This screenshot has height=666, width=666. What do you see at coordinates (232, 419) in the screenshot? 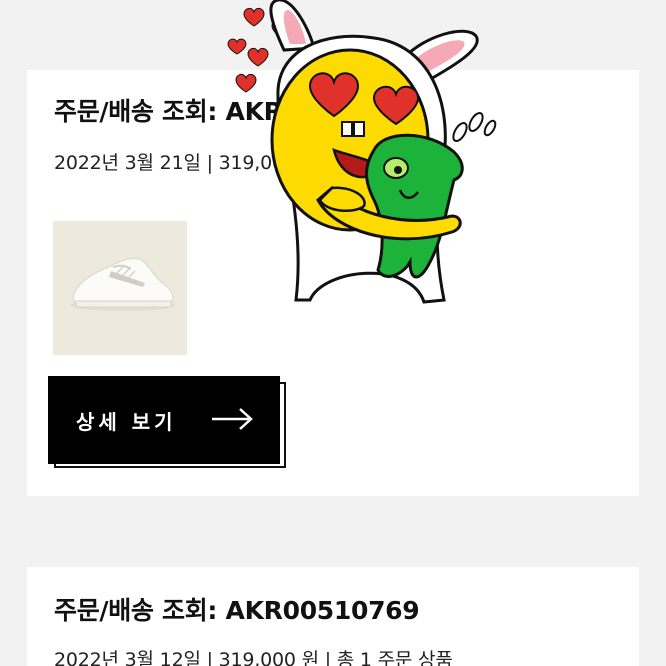
I see `arrow-right-icon` at bounding box center [232, 419].